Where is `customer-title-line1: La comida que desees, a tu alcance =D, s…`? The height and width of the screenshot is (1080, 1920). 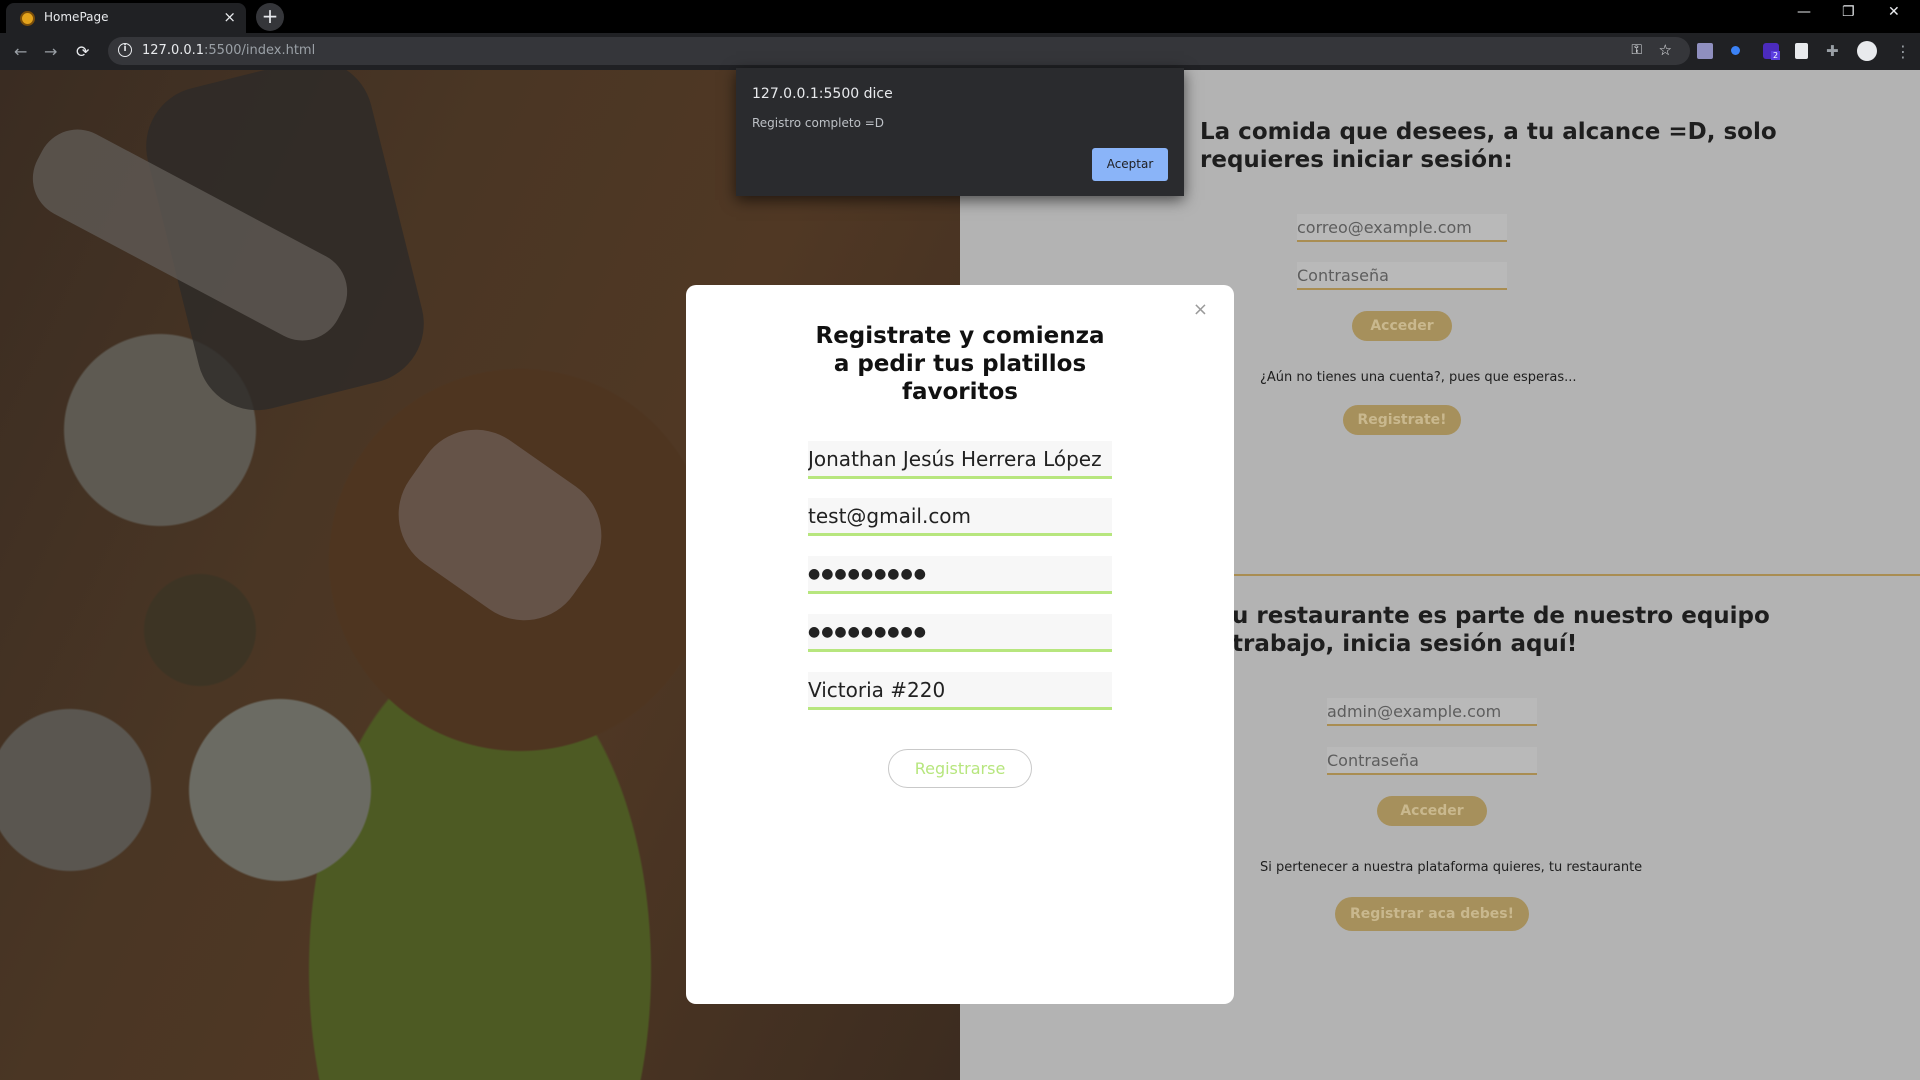 customer-title-line1: La comida que desees, a tu alcance =D, s… is located at coordinates (1488, 132).